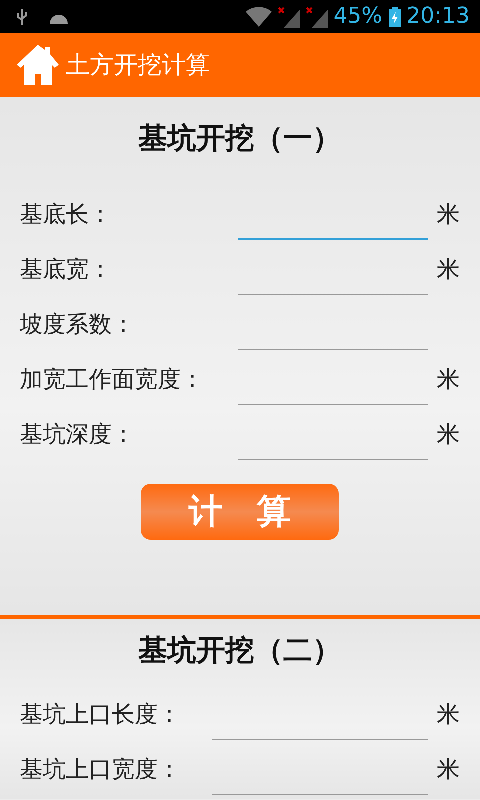  Describe the element at coordinates (78, 435) in the screenshot. I see `field-label: 基坑深度：` at that location.